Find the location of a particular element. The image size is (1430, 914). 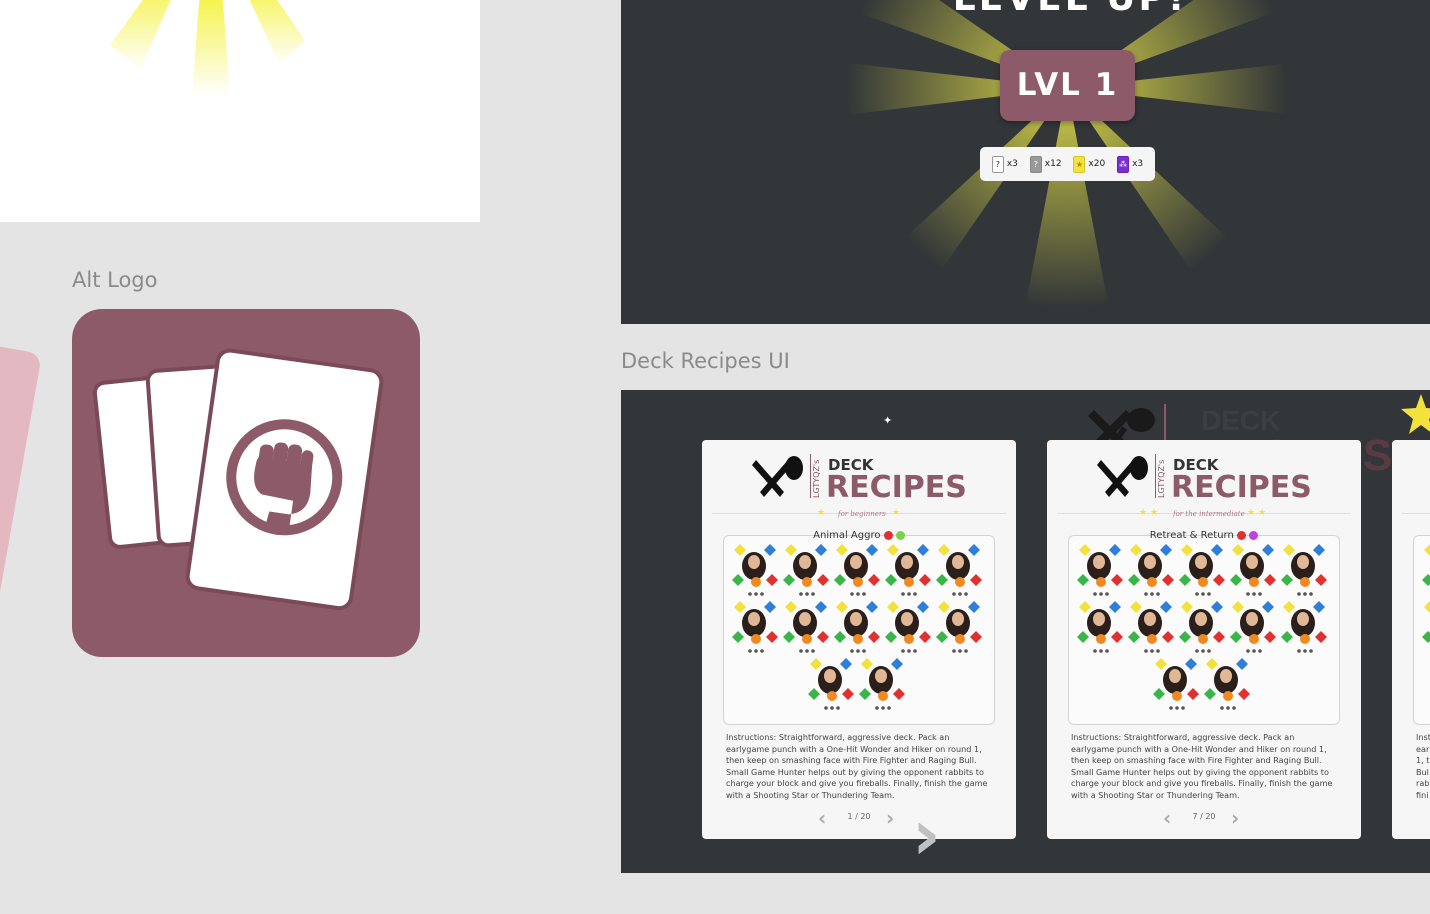

difficulty-subtitle: for the intermediate is located at coordinates (1209, 514).